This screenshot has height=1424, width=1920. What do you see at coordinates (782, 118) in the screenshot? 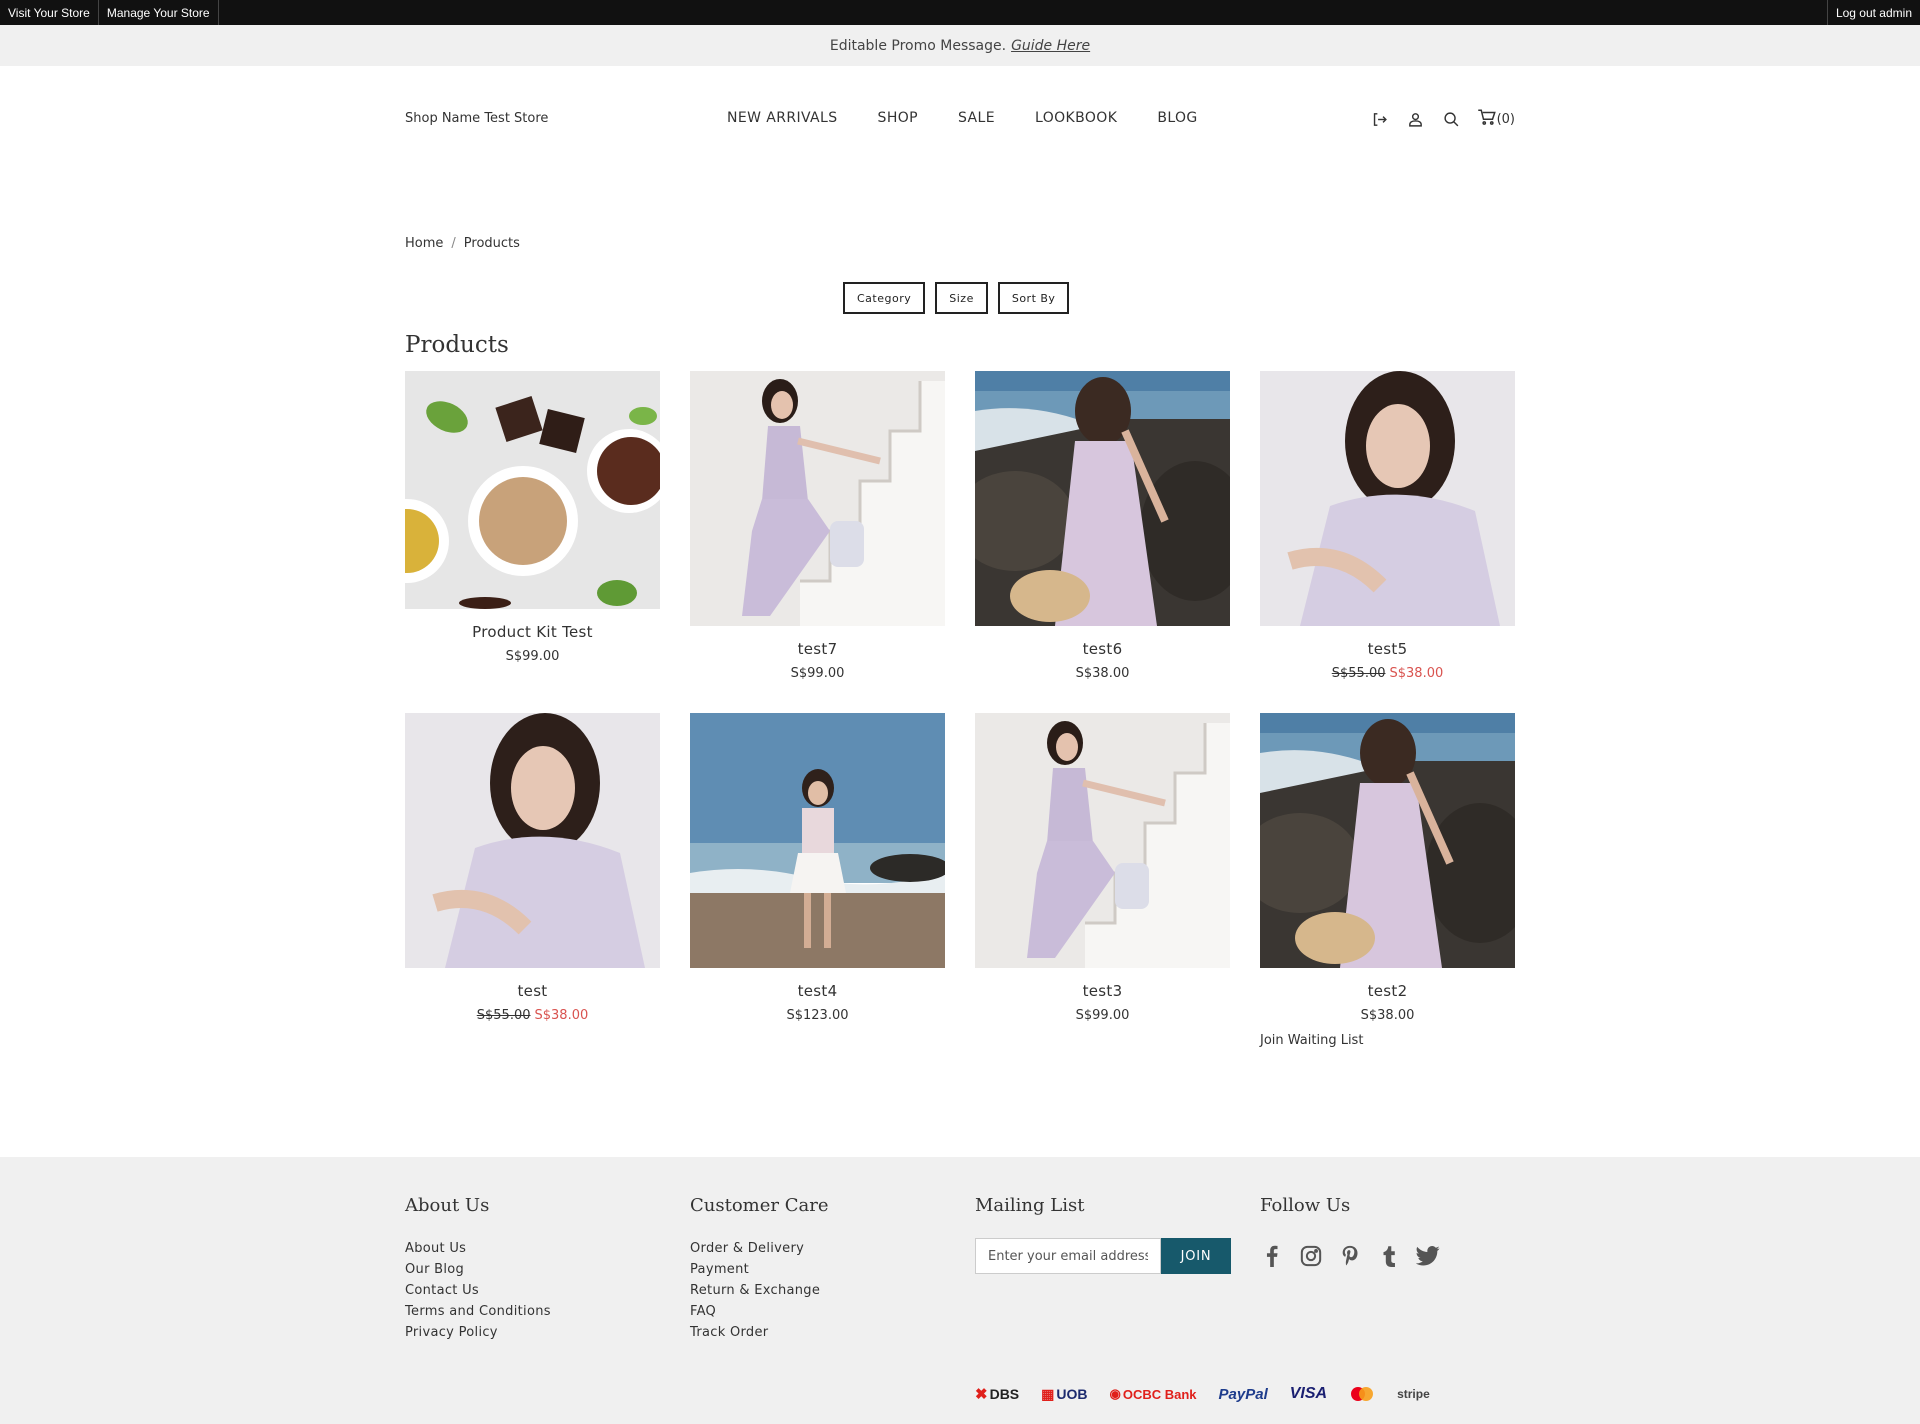
I see `nav-new-arrivals: NEW ARRIVALS` at bounding box center [782, 118].